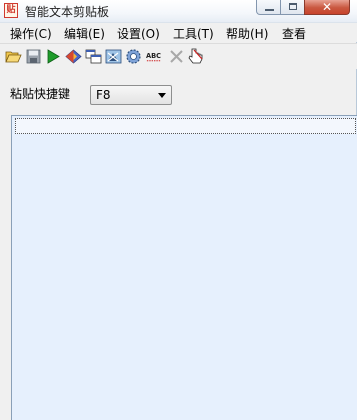 This screenshot has width=357, height=420. I want to click on minimize-icon, so click(269, 10).